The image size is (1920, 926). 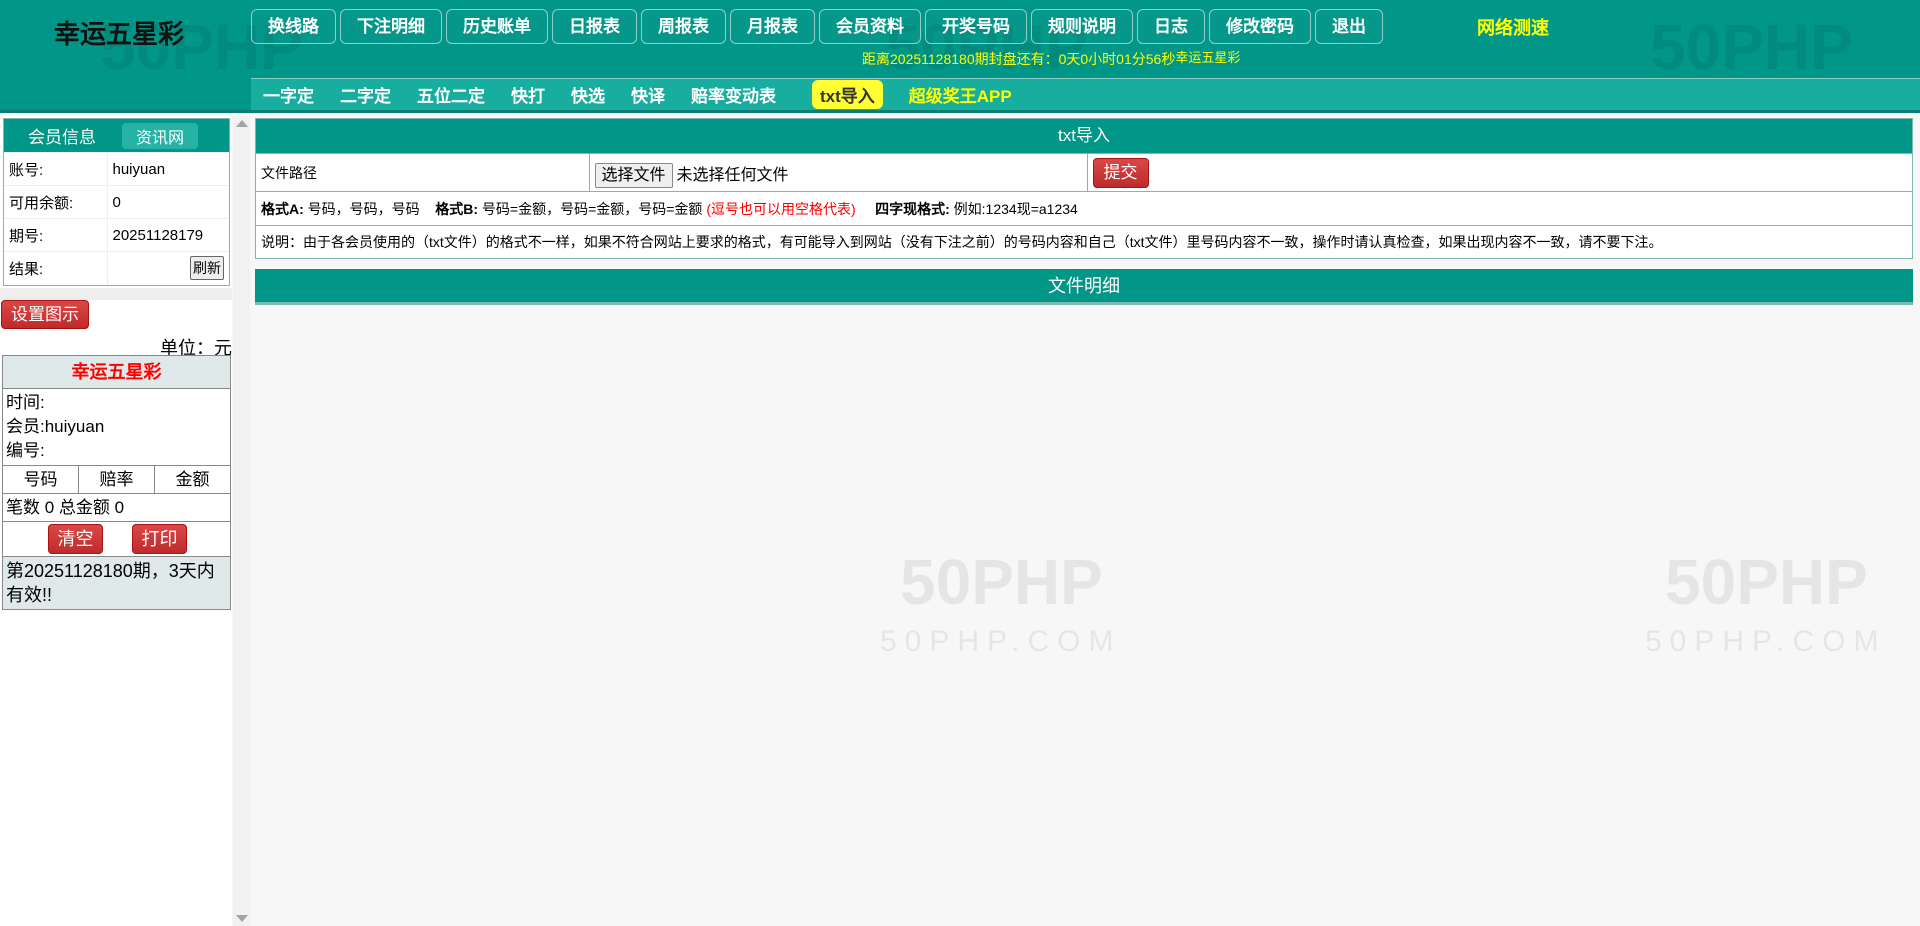 What do you see at coordinates (168, 268) in the screenshot?
I see `result-value: 刷新` at bounding box center [168, 268].